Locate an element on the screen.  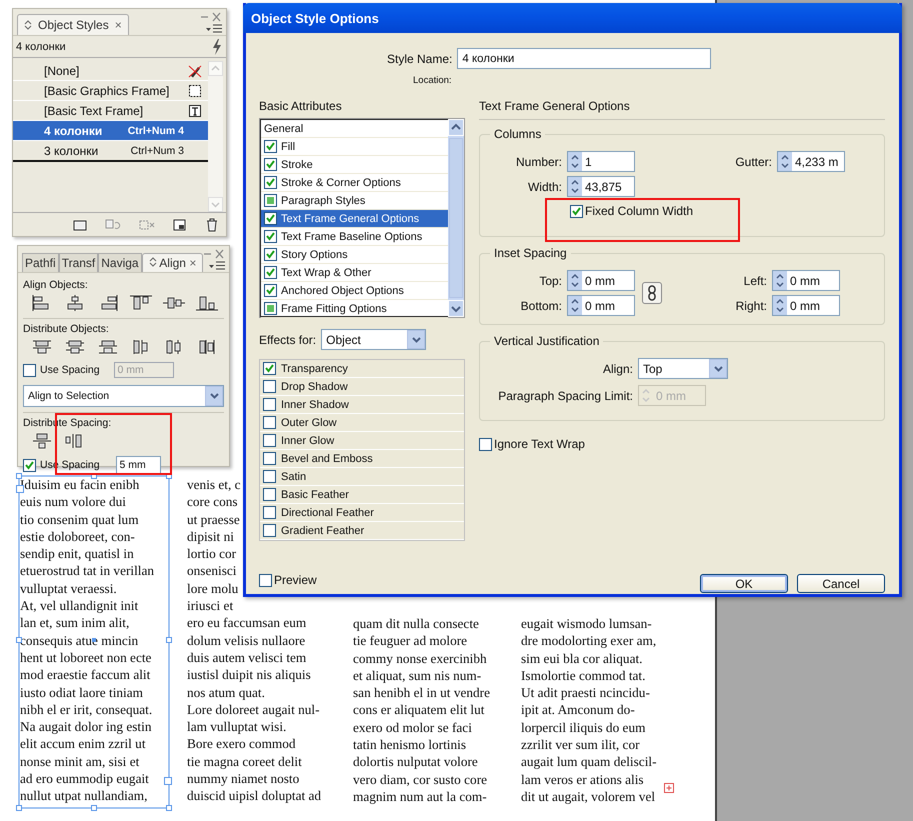
chain-link-button is located at coordinates (652, 293).